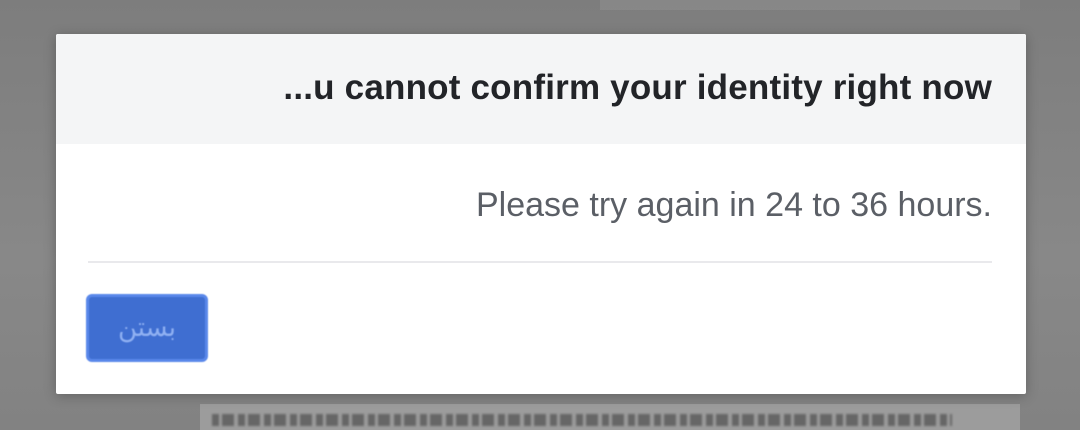  What do you see at coordinates (734, 205) in the screenshot?
I see `dialog-message: Please try again in 24 to 36 hours.` at bounding box center [734, 205].